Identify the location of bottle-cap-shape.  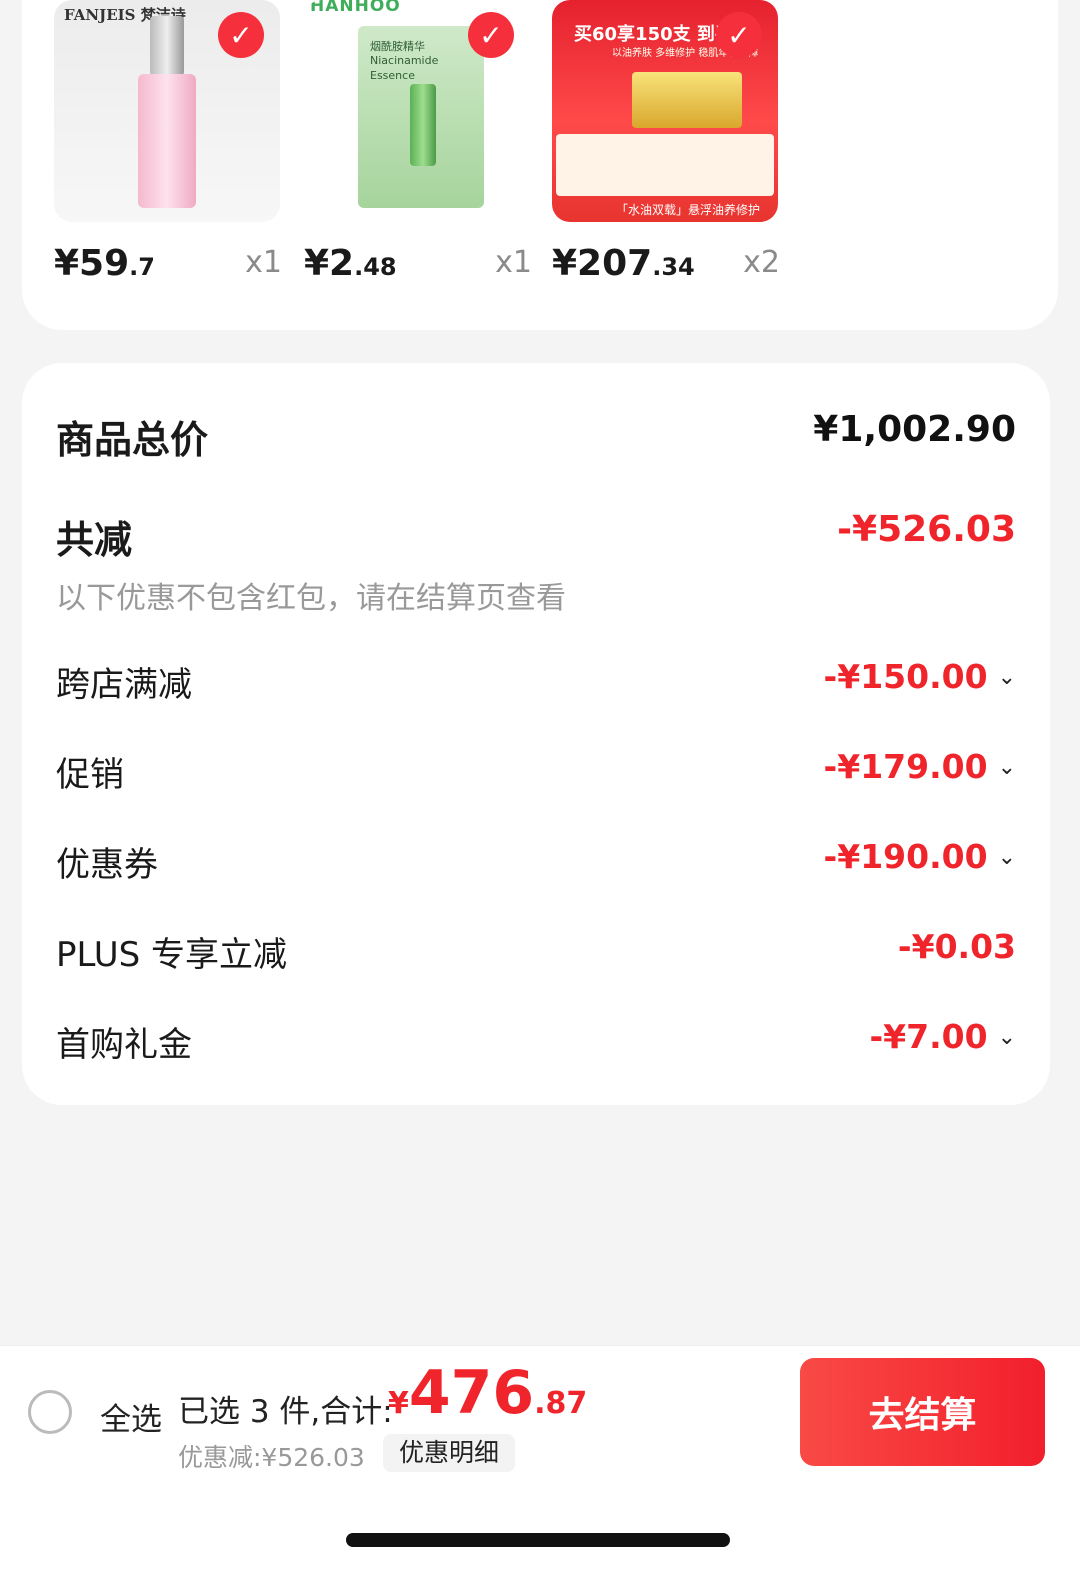
(167, 46).